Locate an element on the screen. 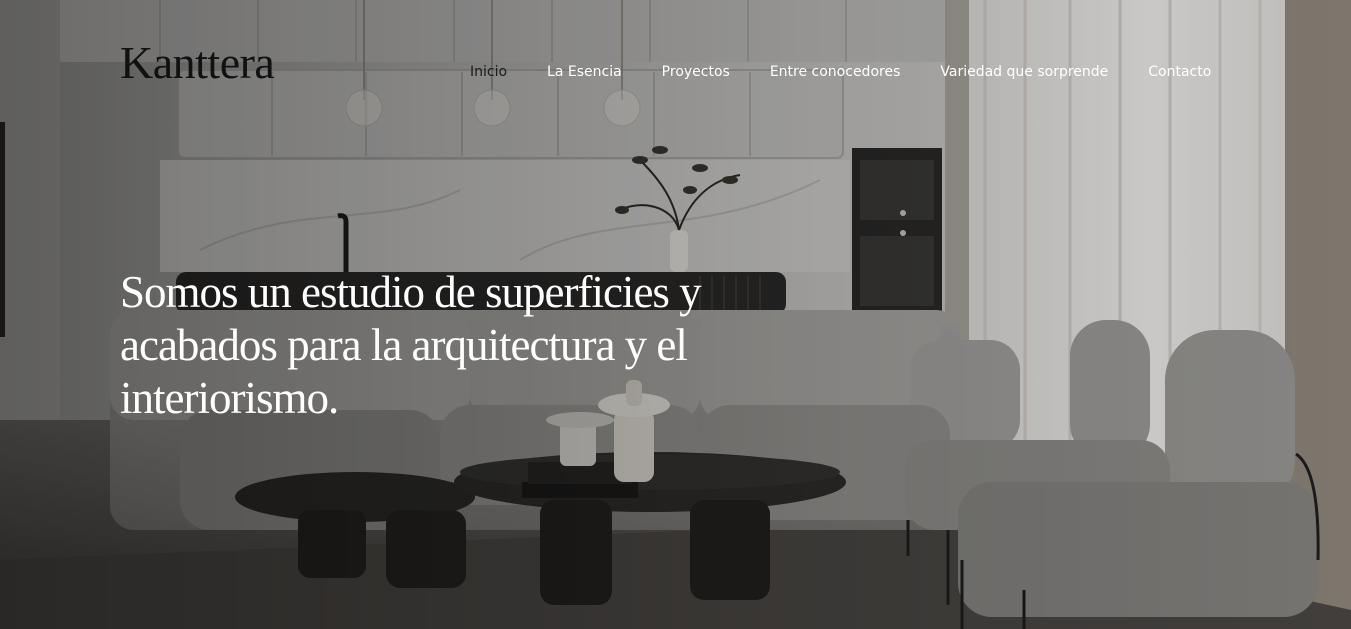 The width and height of the screenshot is (1351, 629). nav-link-inicio: Inicio is located at coordinates (488, 72).